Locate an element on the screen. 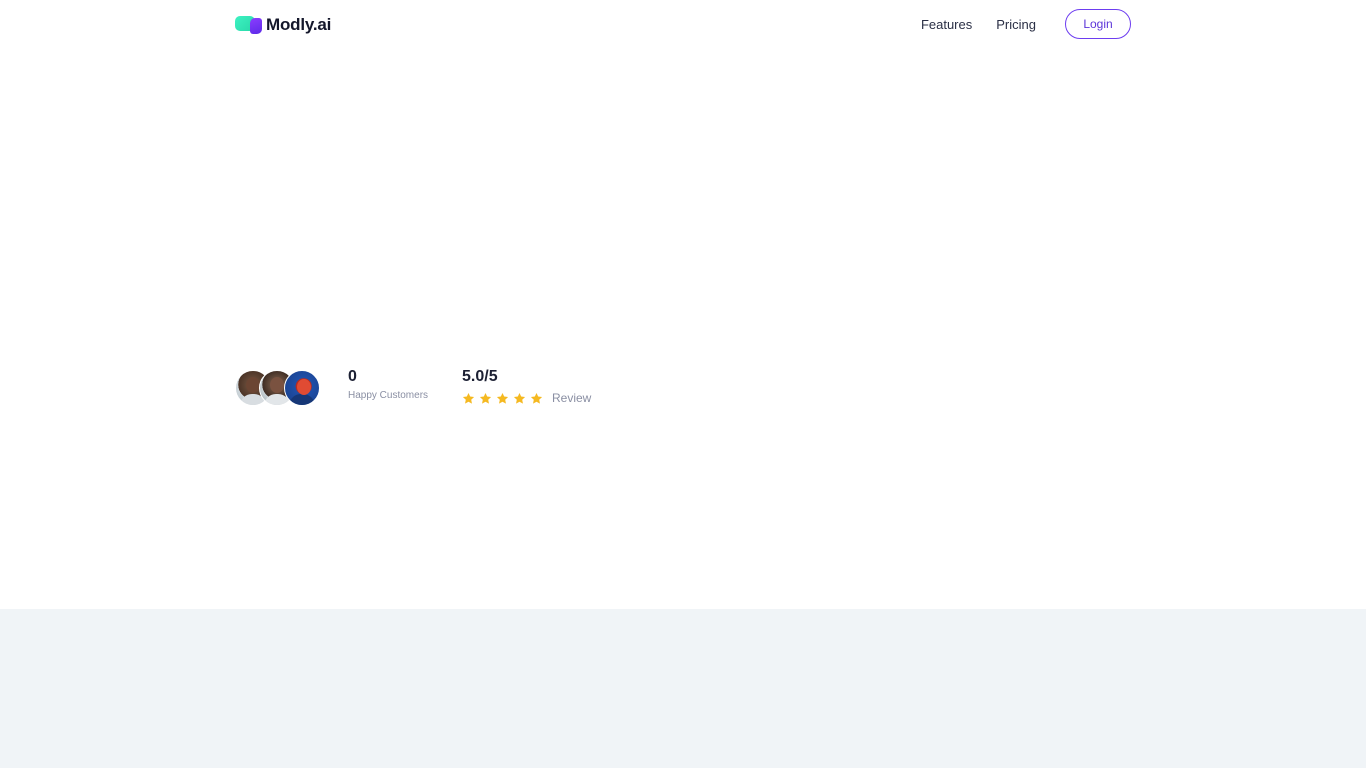 This screenshot has width=1366, height=768. nav-link-features: Features is located at coordinates (946, 24).